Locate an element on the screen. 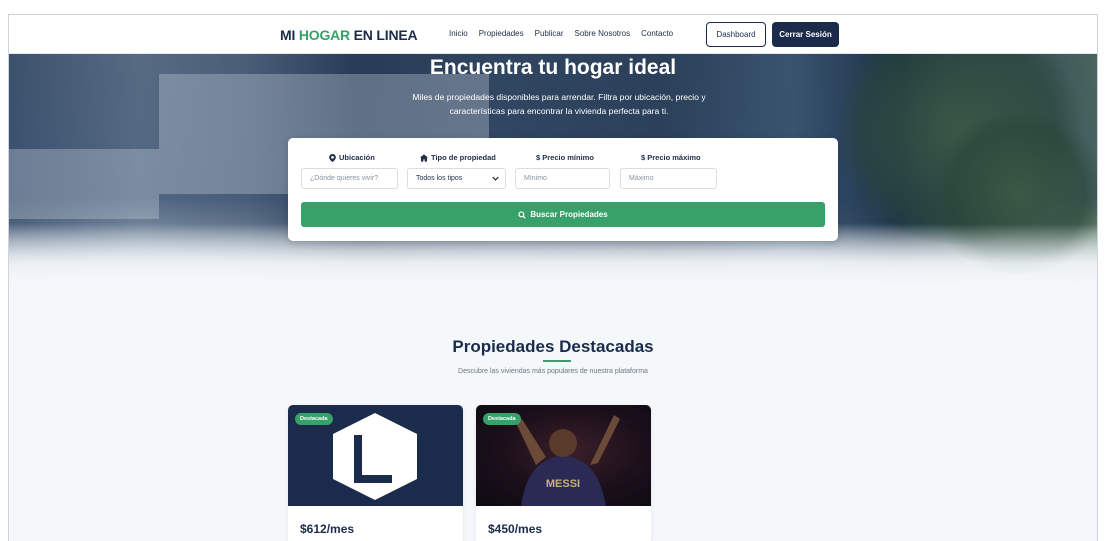  max-price-label: $ Precio máximo is located at coordinates (671, 157).